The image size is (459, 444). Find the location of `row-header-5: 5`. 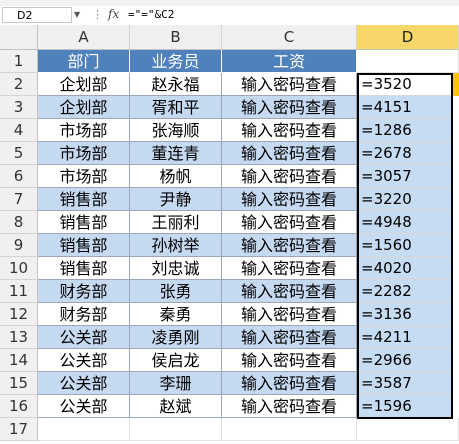

row-header-5: 5 is located at coordinates (19, 153).